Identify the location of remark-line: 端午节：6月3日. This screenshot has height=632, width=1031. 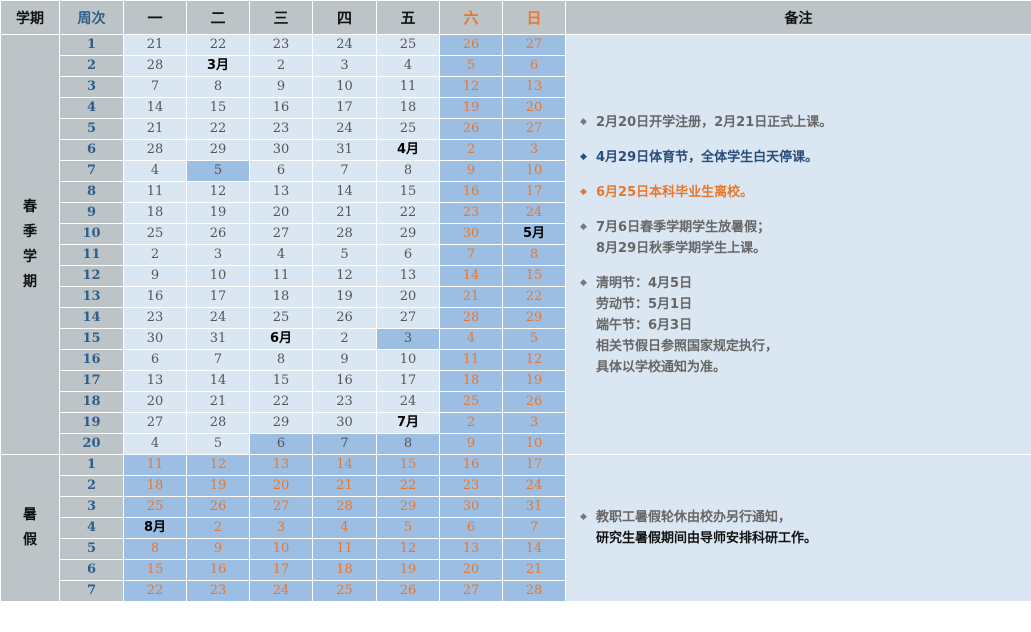
(644, 325).